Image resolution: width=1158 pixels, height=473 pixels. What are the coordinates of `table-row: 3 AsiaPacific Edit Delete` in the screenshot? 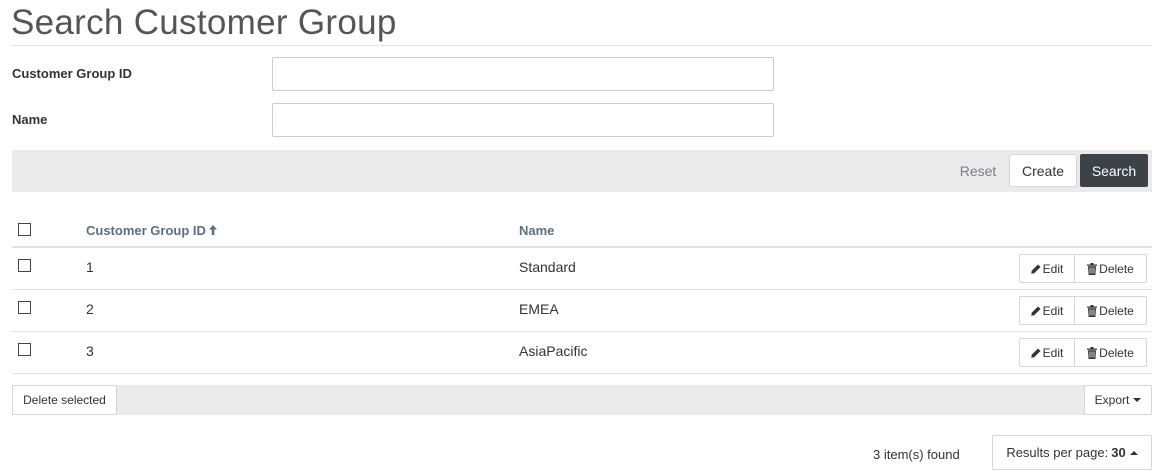 It's located at (582, 353).